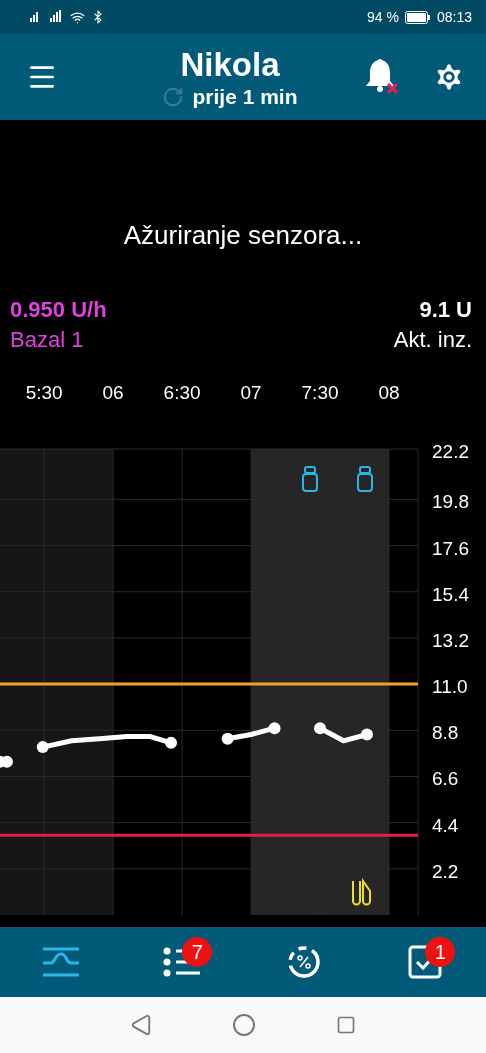  I want to click on axis-label: 6.6, so click(445, 778).